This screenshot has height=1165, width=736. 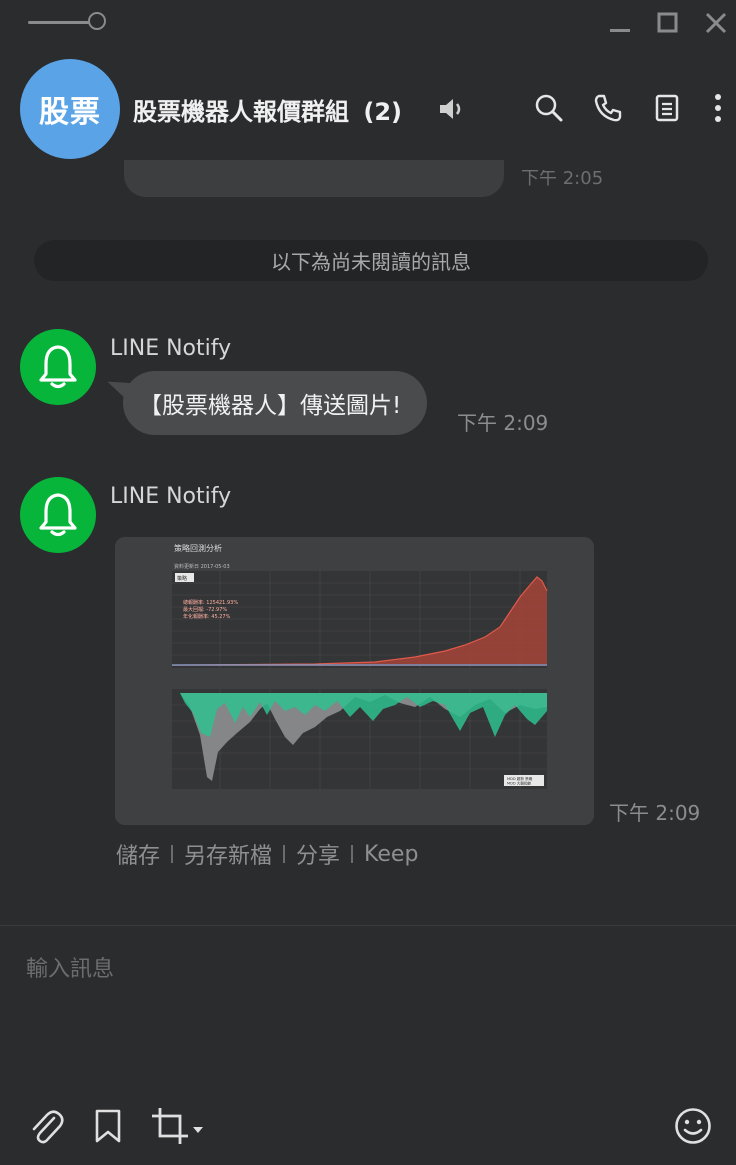 I want to click on emoji-icon, so click(x=693, y=1126).